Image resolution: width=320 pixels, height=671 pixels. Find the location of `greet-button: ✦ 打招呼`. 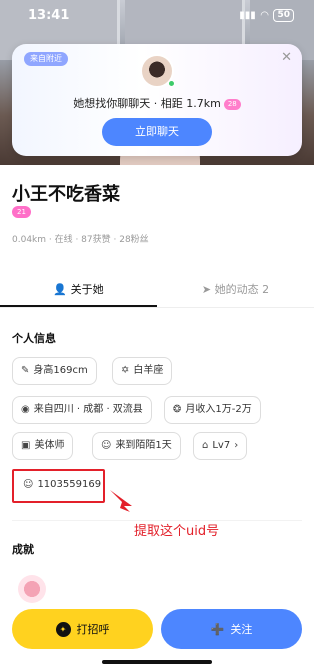

greet-button: ✦ 打招呼 is located at coordinates (82, 629).